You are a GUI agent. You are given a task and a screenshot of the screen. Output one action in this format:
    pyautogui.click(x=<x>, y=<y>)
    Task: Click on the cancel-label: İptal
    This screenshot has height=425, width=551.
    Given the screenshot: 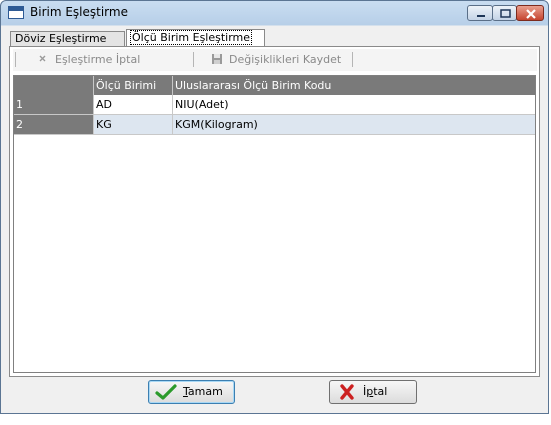 What is the action you would take?
    pyautogui.click(x=375, y=392)
    